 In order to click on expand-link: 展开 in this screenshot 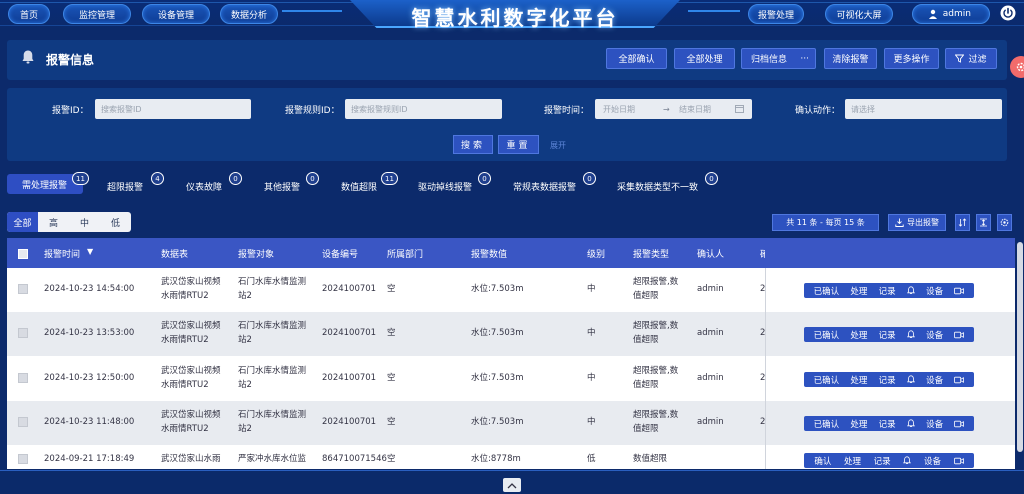, I will do `click(558, 145)`.